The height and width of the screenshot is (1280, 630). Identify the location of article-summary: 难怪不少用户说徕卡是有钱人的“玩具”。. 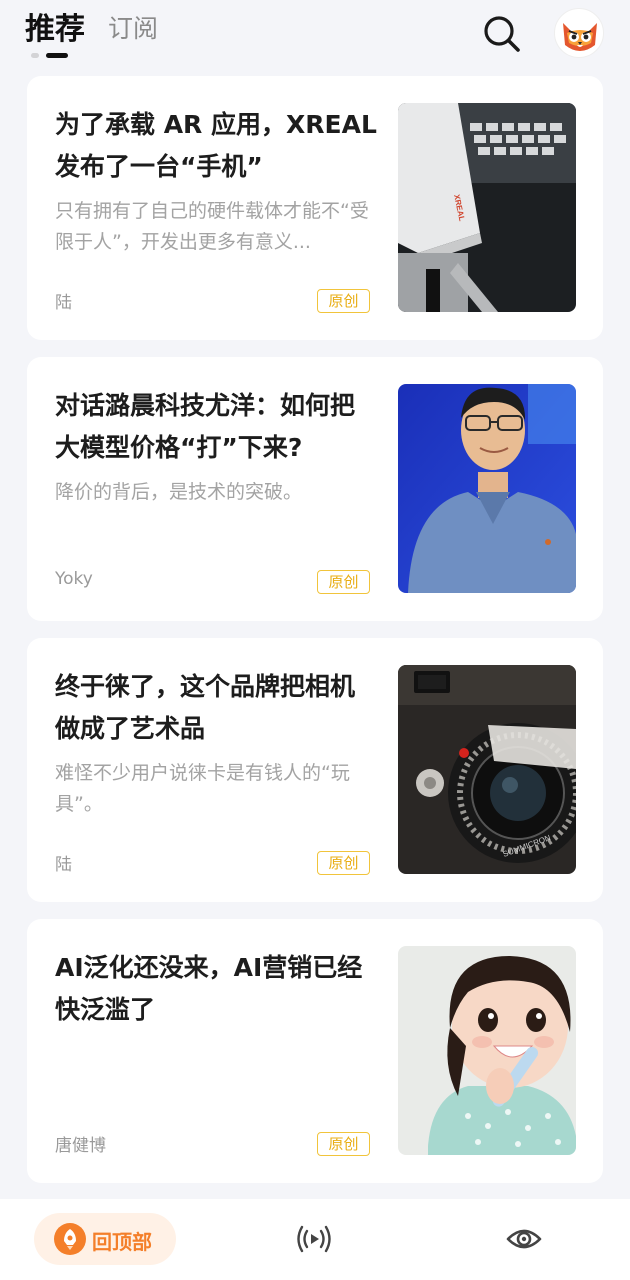
(202, 788).